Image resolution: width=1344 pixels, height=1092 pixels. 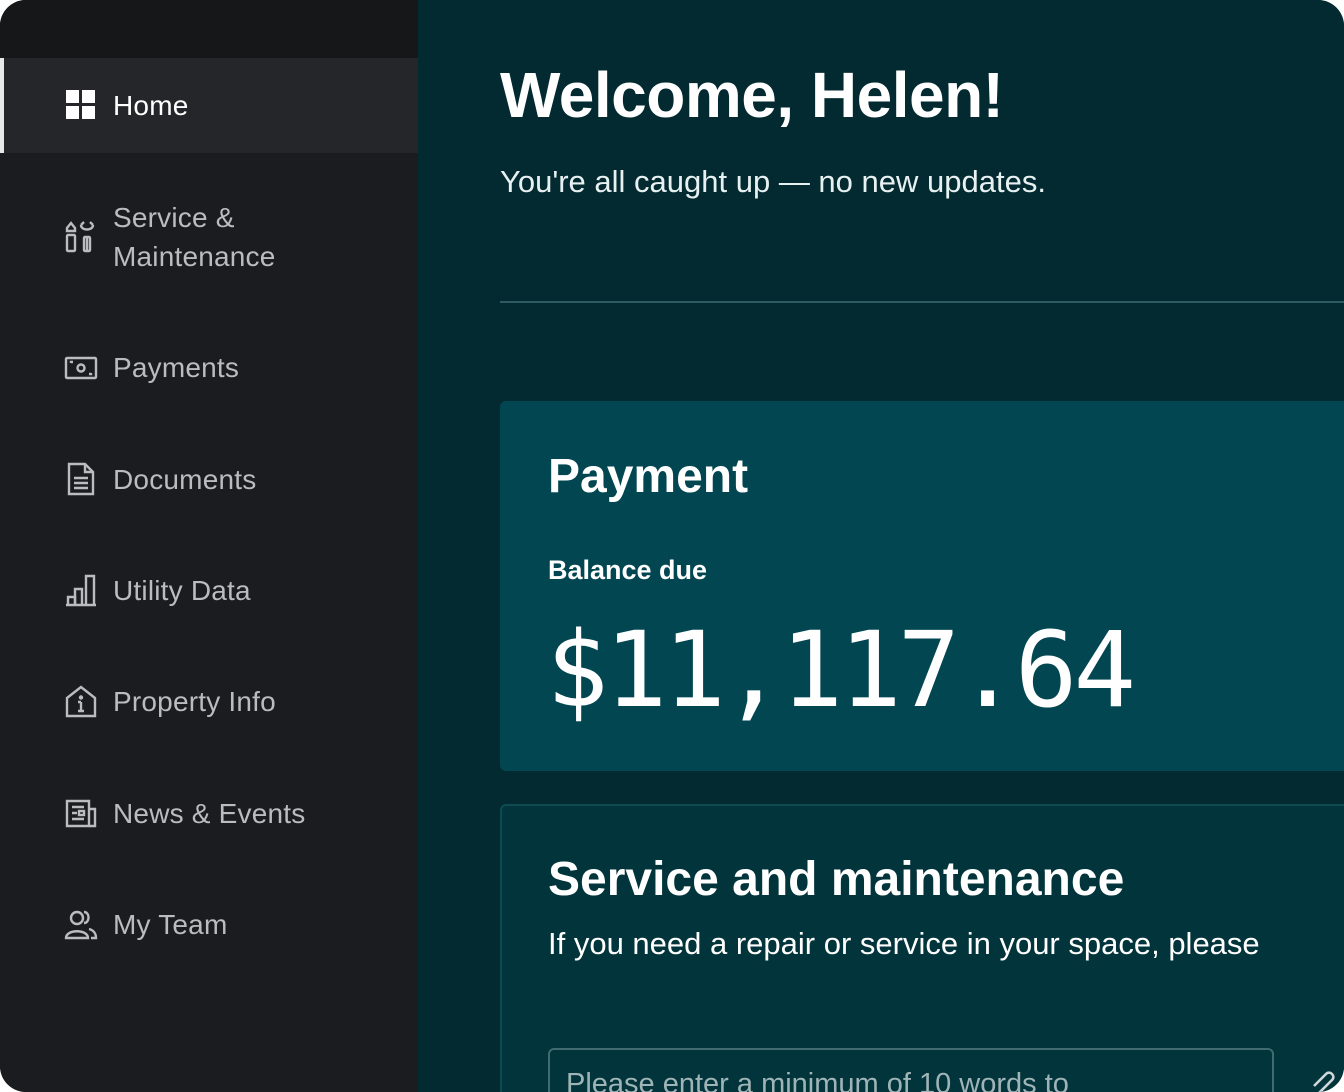 I want to click on page-title: Welcome, Helen!, so click(x=752, y=95).